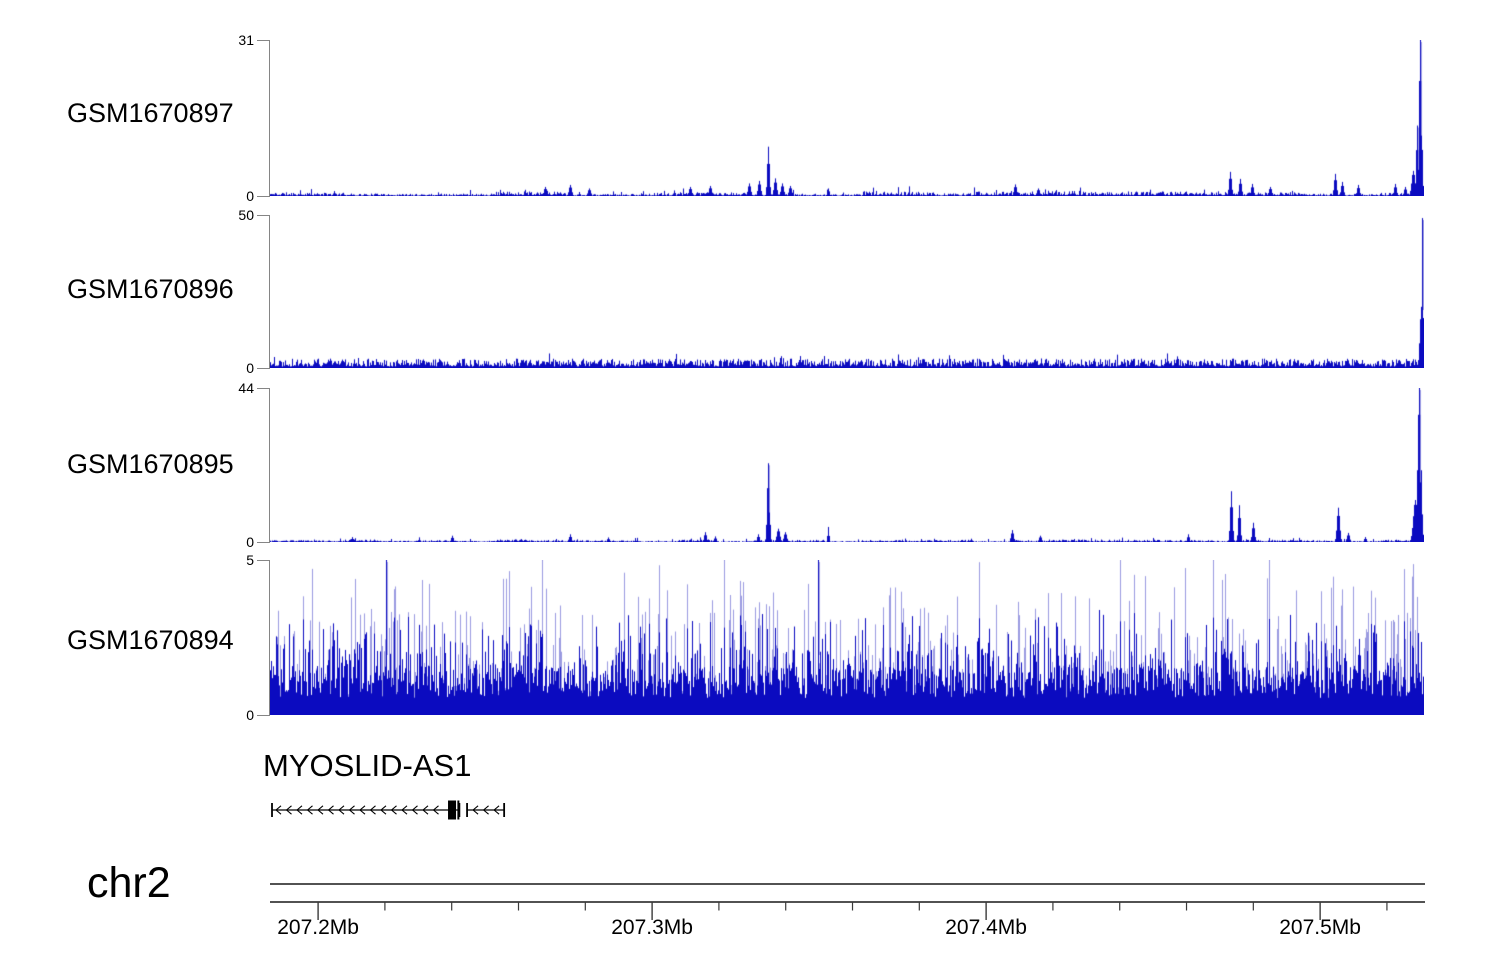 The height and width of the screenshot is (980, 1500). I want to click on y-axis-max-label: 31, so click(246, 40).